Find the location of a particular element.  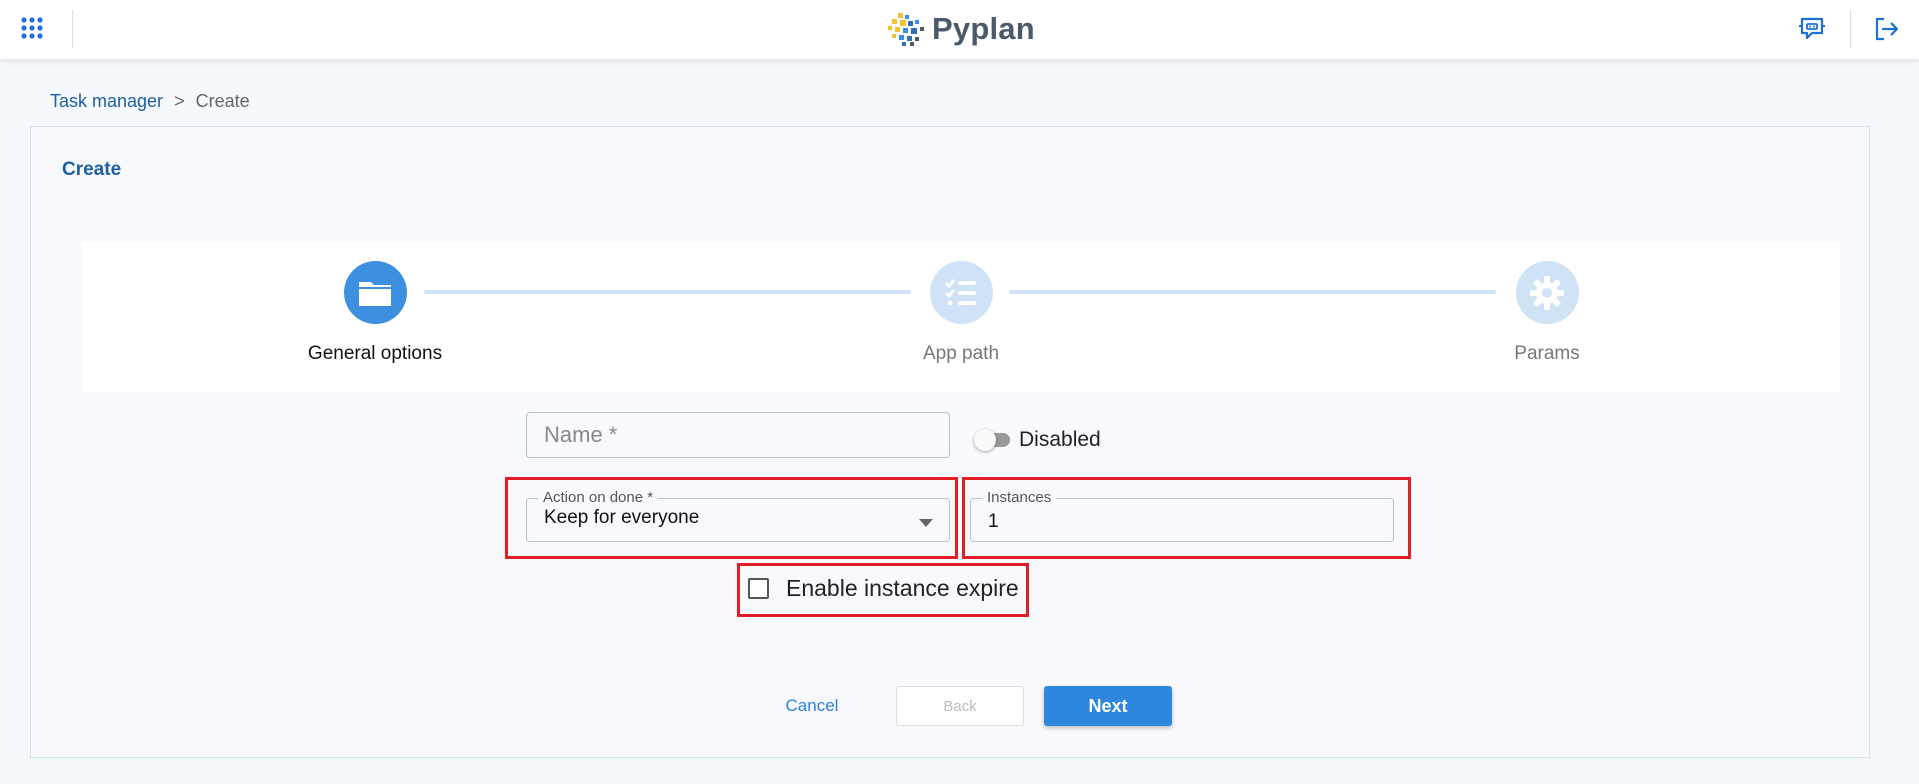

breadcrumb-current: Create is located at coordinates (222, 101).